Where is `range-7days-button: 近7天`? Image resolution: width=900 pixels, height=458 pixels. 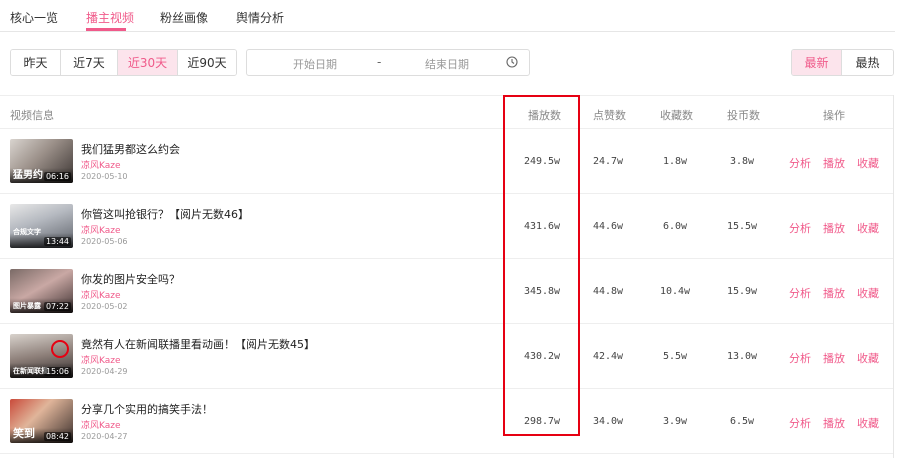 range-7days-button: 近7天 is located at coordinates (89, 62).